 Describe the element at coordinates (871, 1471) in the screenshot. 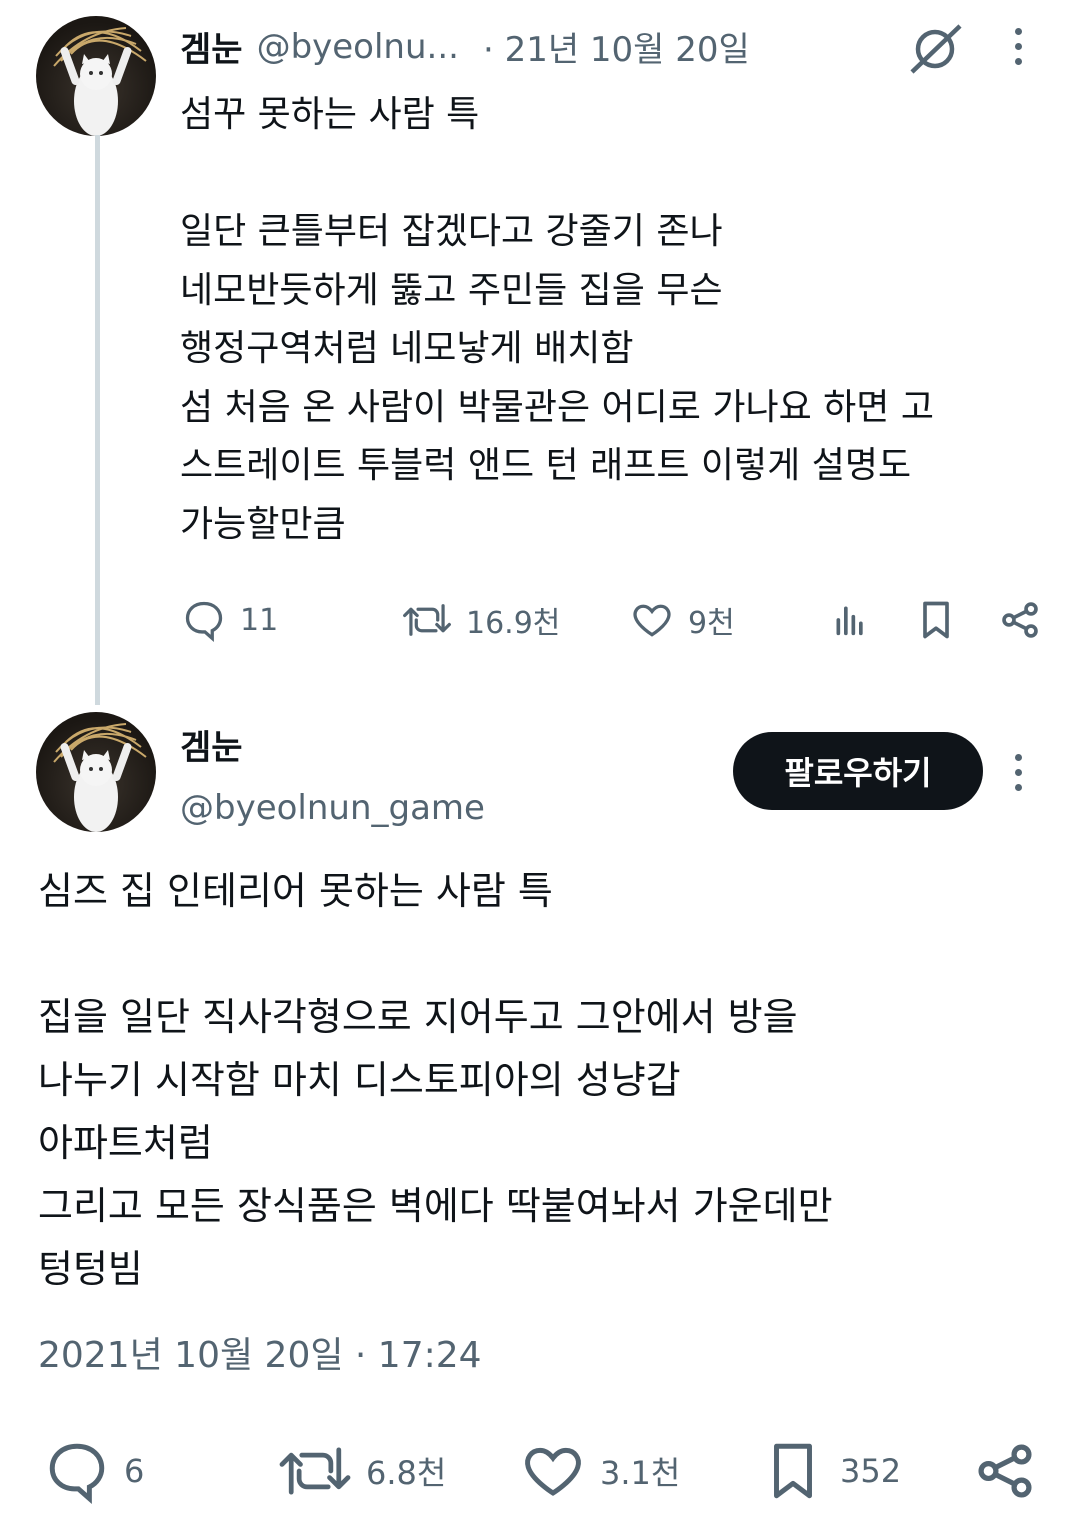

I see `bookmark-count: 352` at that location.